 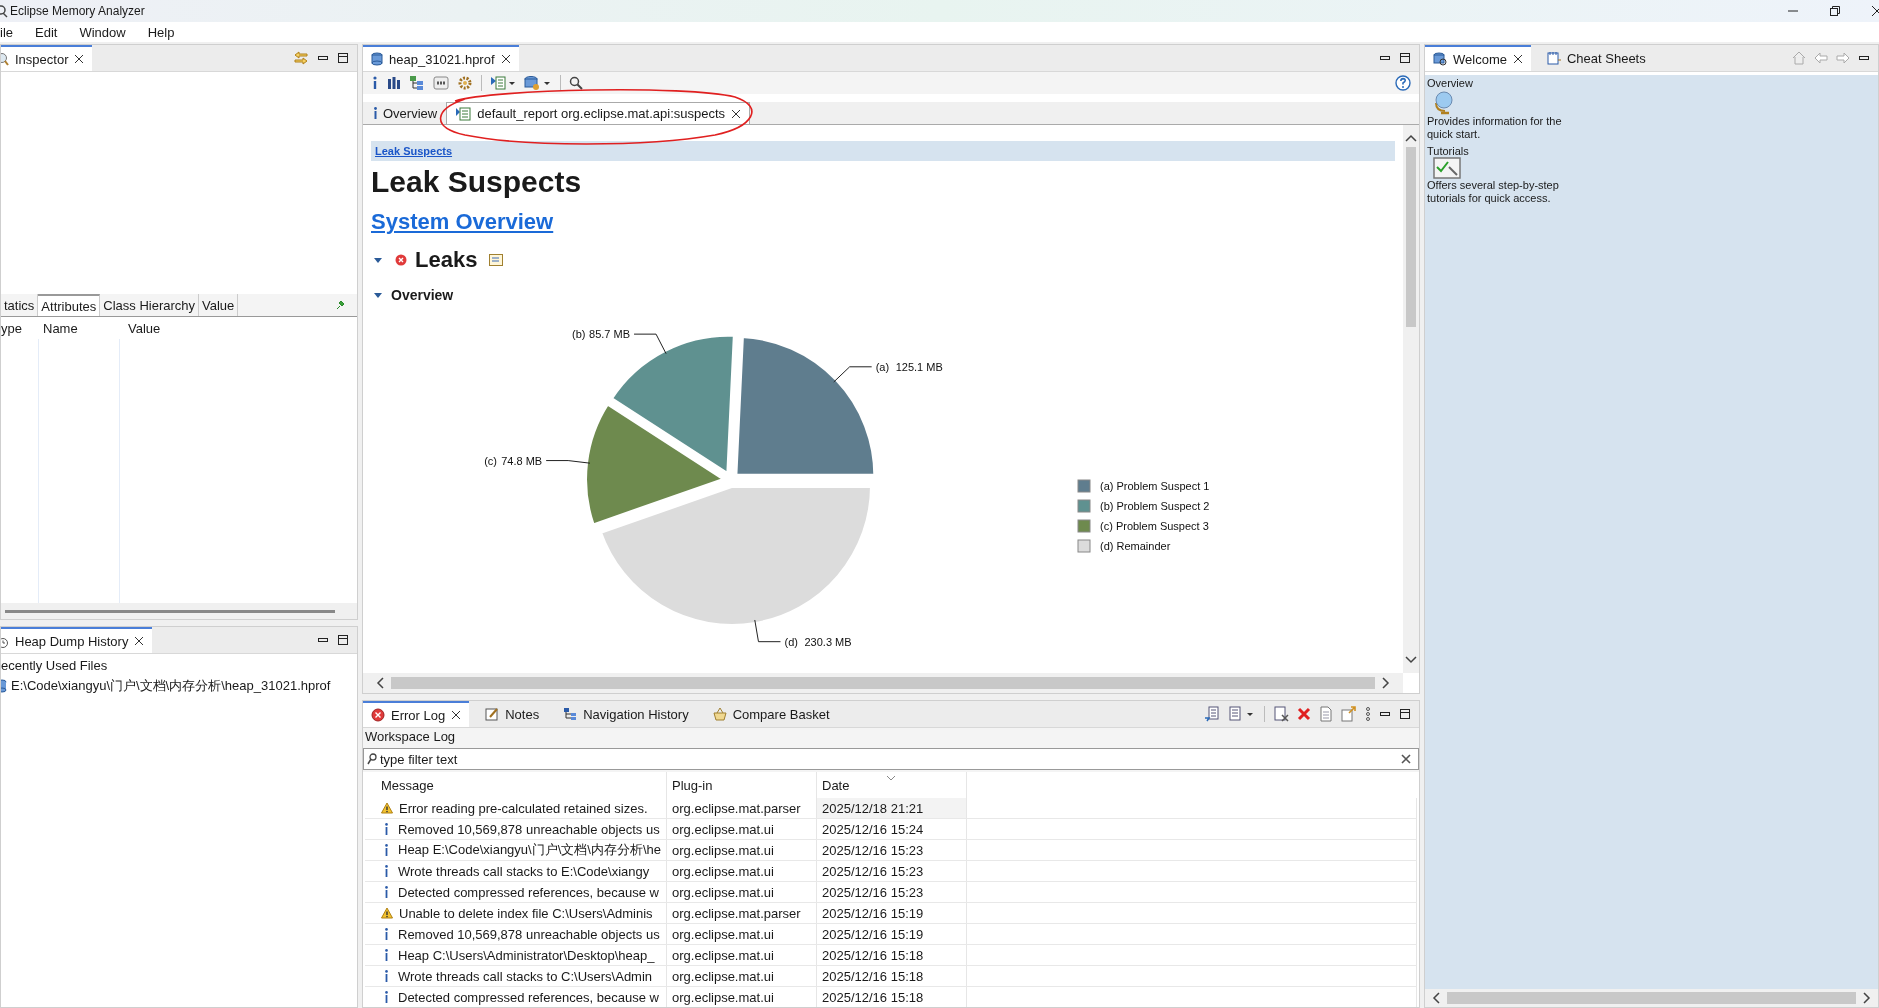 I want to click on report-tab: default_report org.eclipse.mat.api:suspects, so click(x=598, y=113).